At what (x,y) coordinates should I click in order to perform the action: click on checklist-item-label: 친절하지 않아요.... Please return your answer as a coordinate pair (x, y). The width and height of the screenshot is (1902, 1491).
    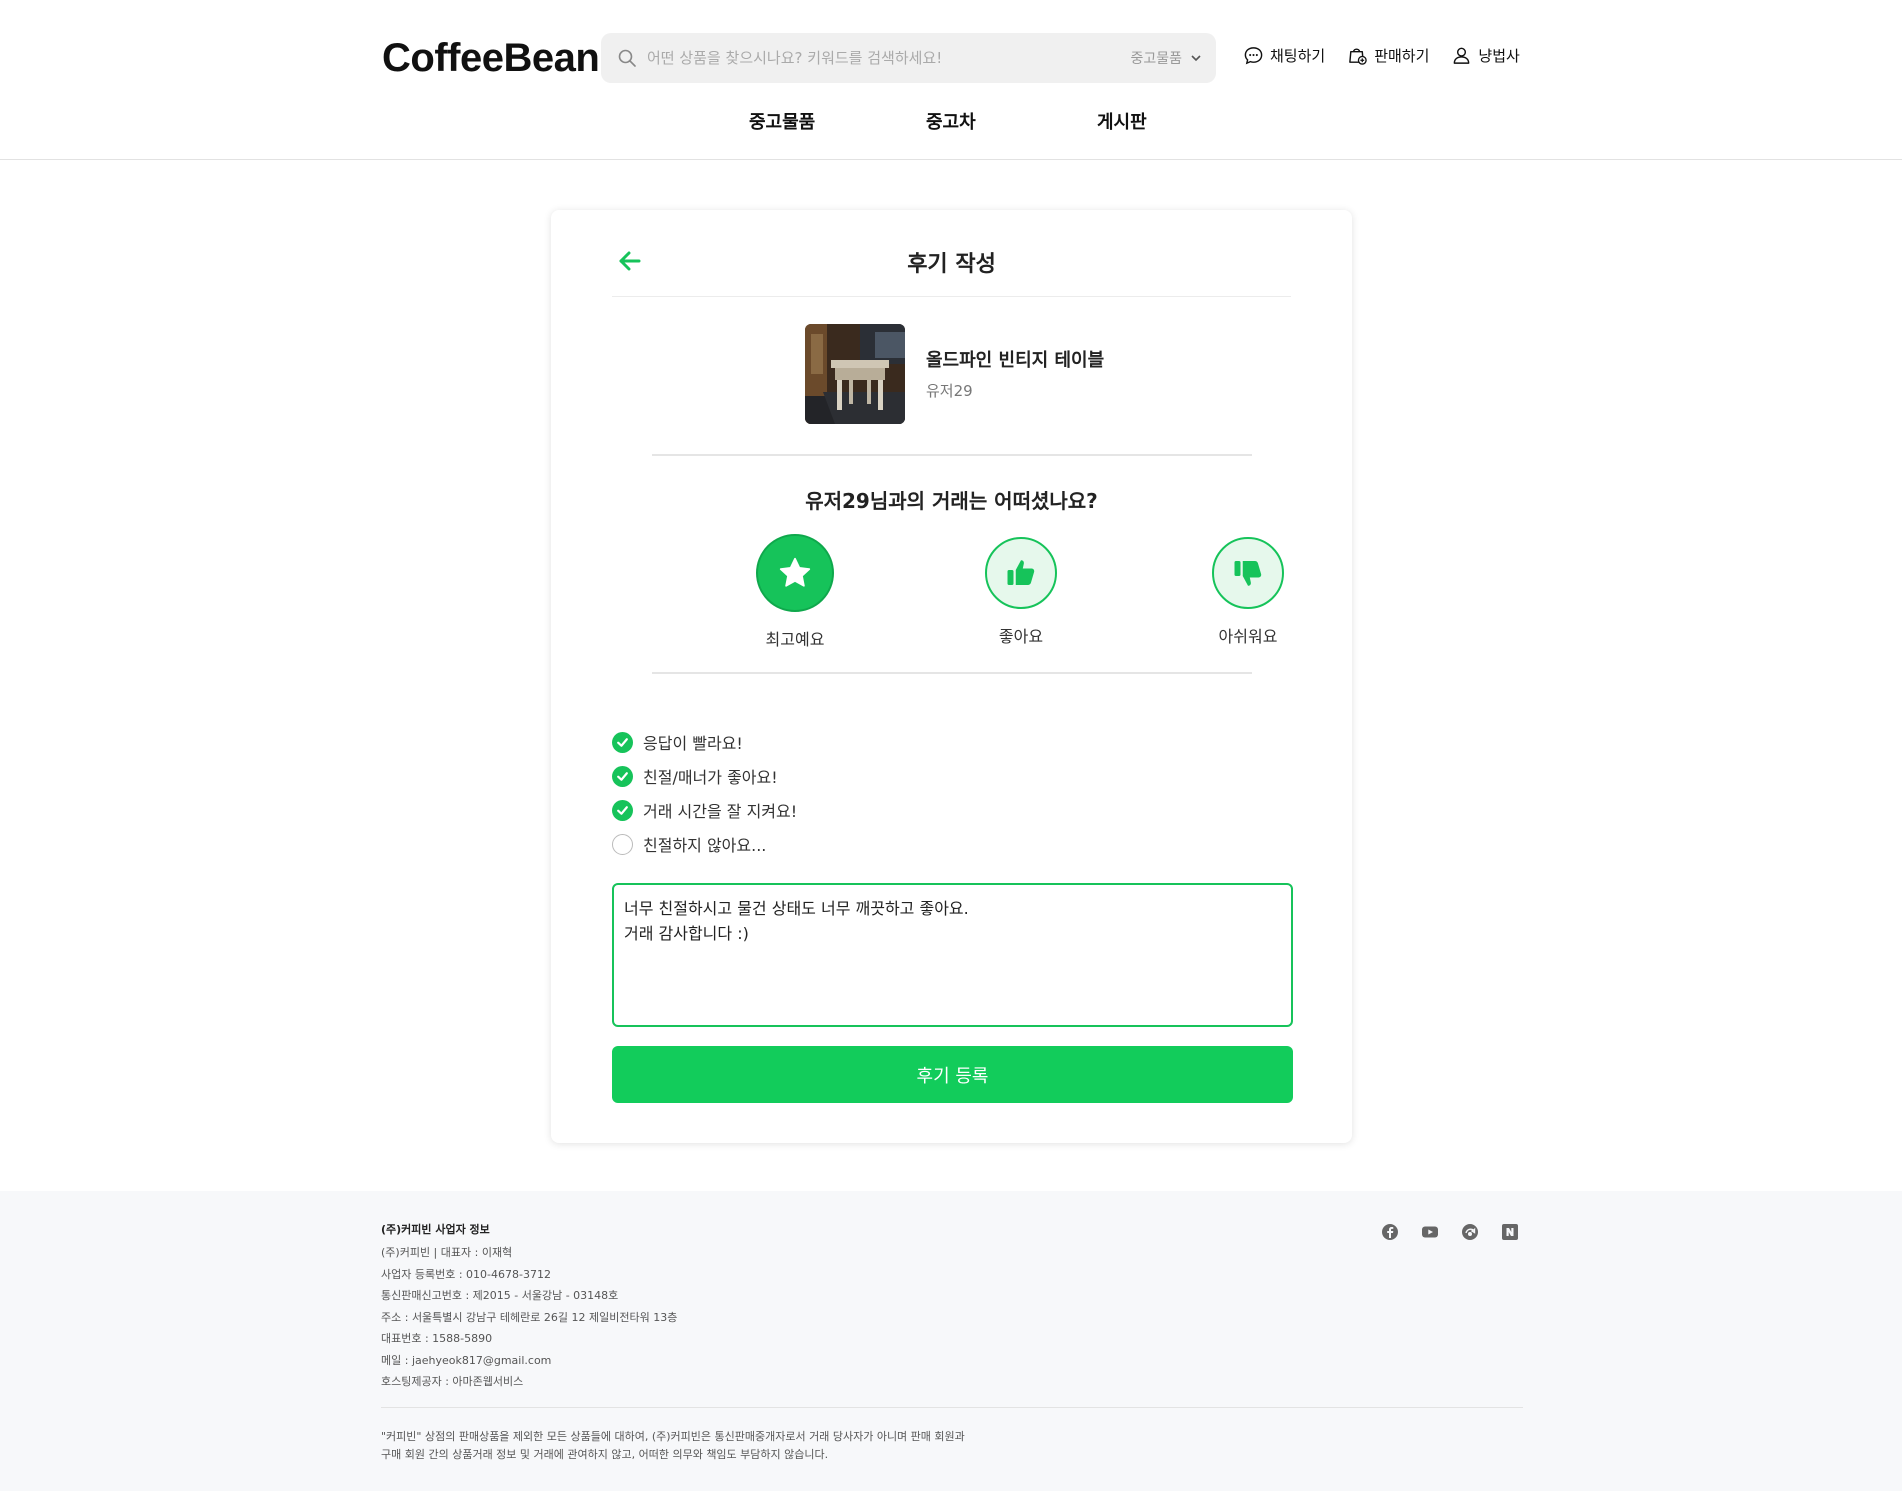
    Looking at the image, I should click on (705, 845).